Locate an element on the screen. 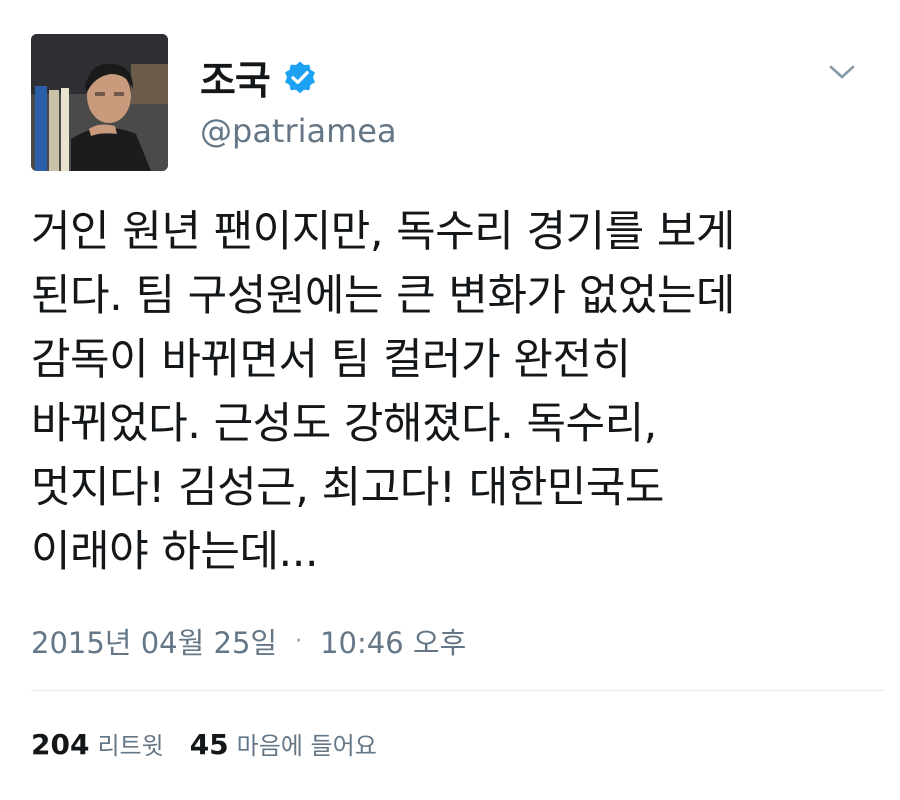  user-handle: @patriamea is located at coordinates (298, 131).